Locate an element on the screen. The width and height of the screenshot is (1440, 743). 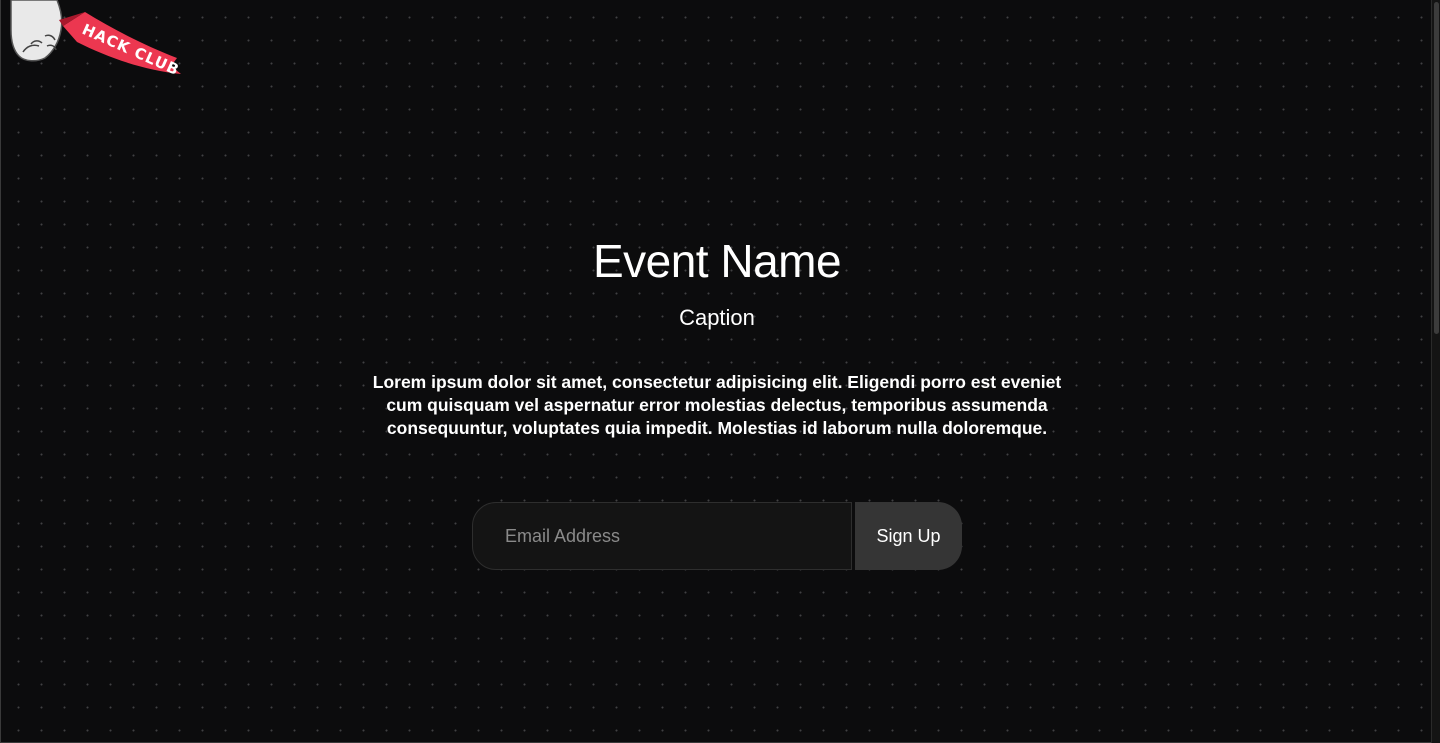
sign-up-button: Sign Up is located at coordinates (908, 536).